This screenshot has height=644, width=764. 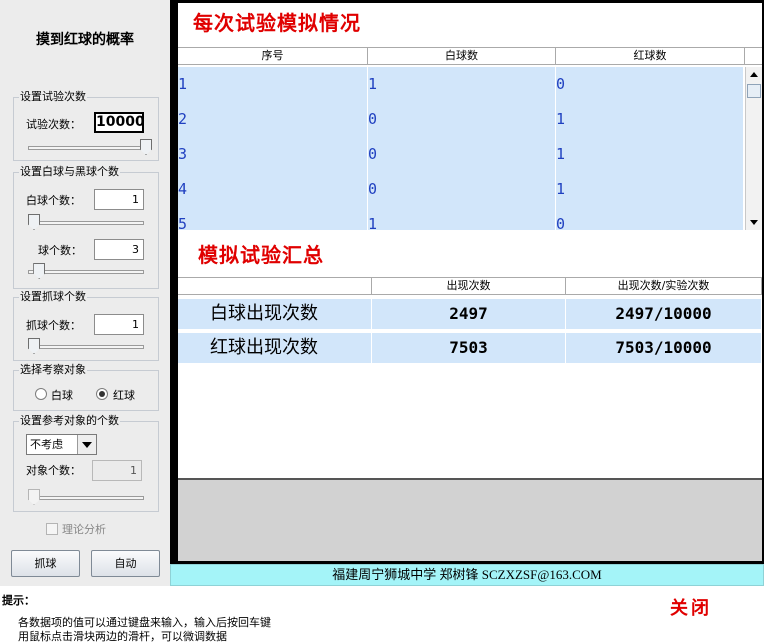 I want to click on radio-red, so click(x=102, y=394).